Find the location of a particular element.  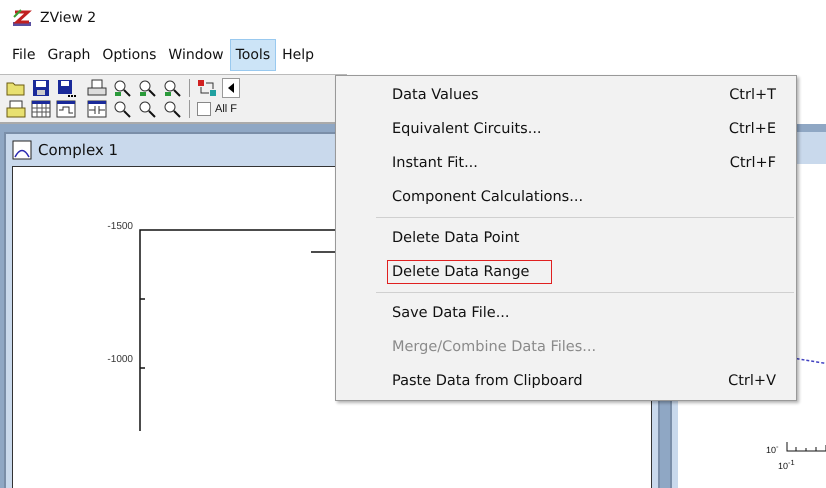

all-files-checkbox is located at coordinates (204, 109).